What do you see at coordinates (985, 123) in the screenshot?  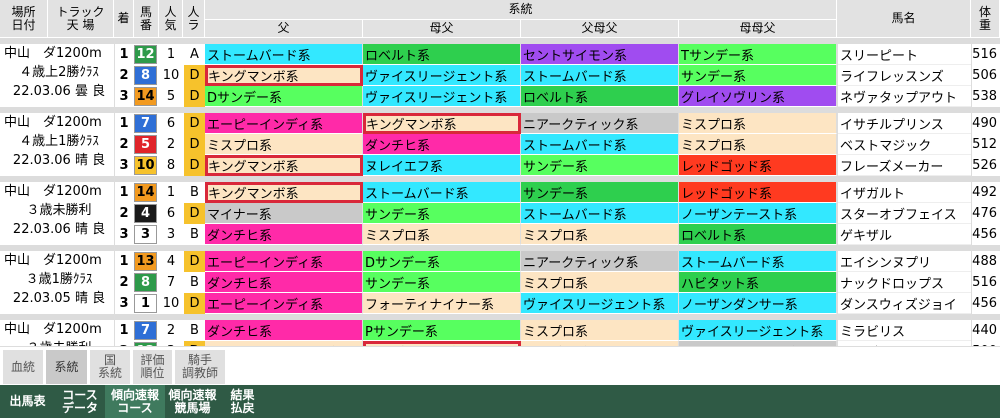 I see `horse-weight: 490` at bounding box center [985, 123].